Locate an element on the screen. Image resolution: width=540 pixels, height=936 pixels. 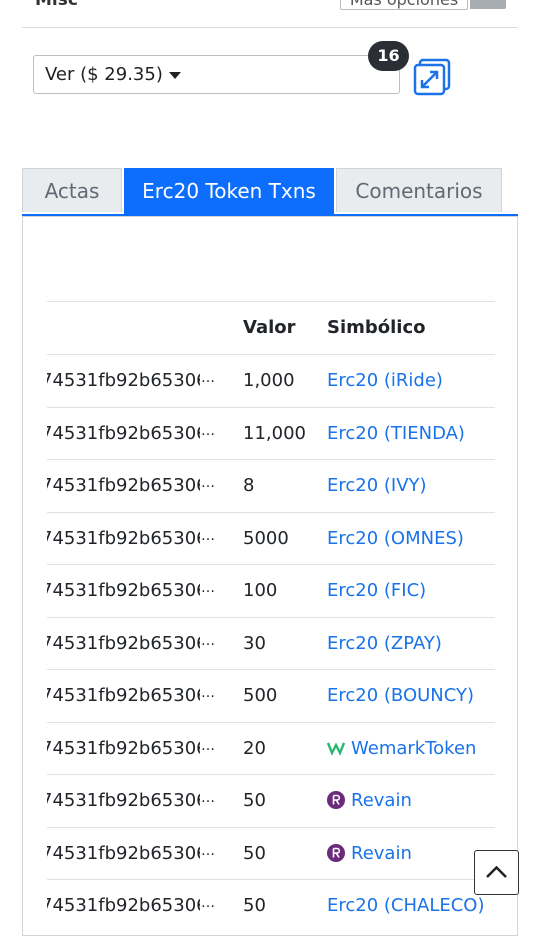
table-row: 74531fb92b65306… 8 Erc20 (IVY) is located at coordinates (271, 485).